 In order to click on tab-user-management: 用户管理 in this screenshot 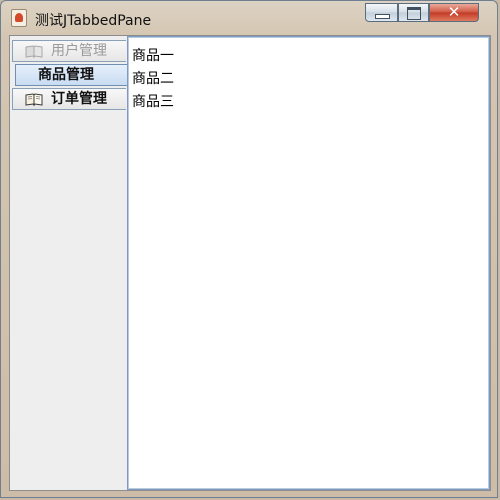, I will do `click(69, 51)`.